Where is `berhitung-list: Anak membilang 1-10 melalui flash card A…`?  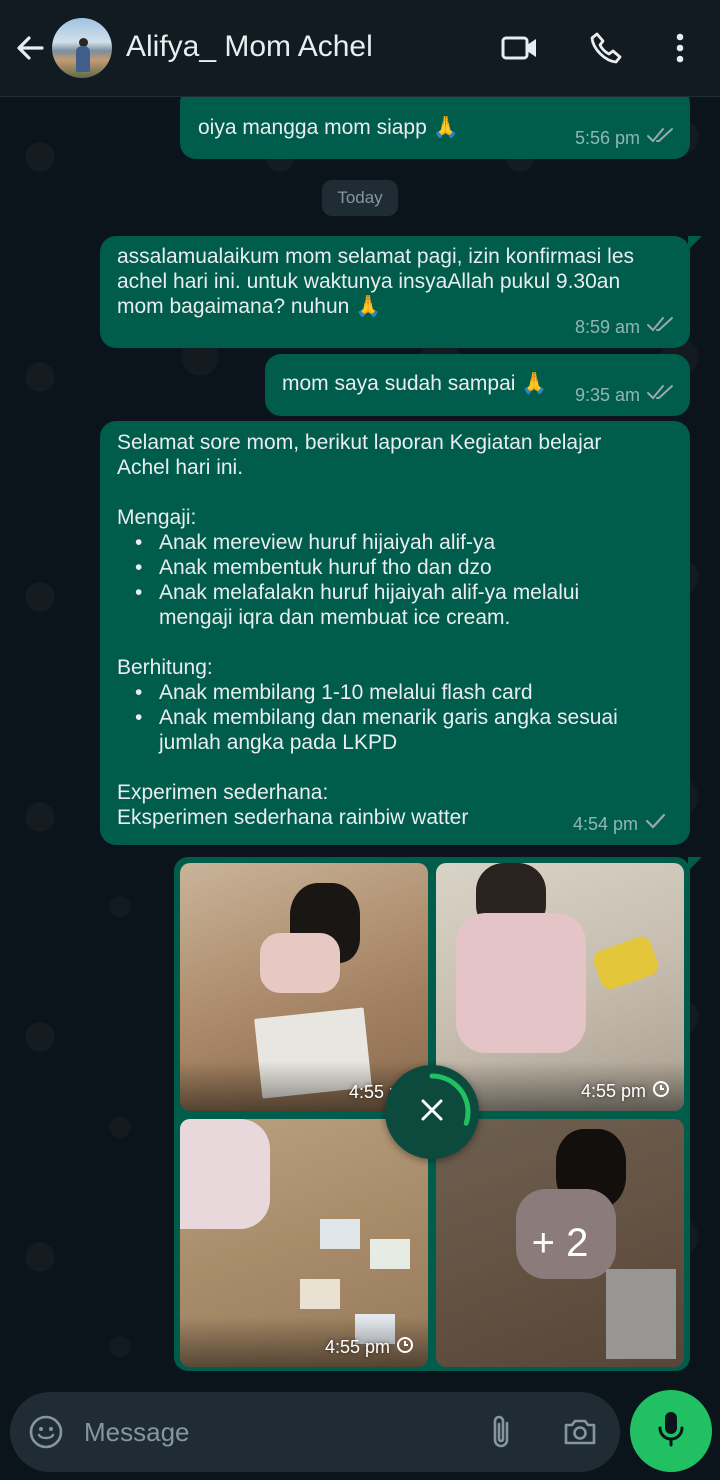 berhitung-list: Anak membilang 1-10 melalui flash card A… is located at coordinates (387, 717).